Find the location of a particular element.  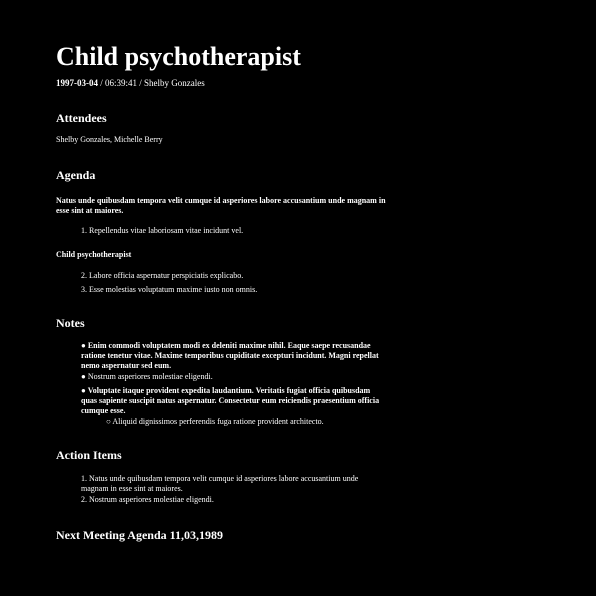

next-meeting-heading: Next Meeting Agenda 11,03,1989 is located at coordinates (139, 535).